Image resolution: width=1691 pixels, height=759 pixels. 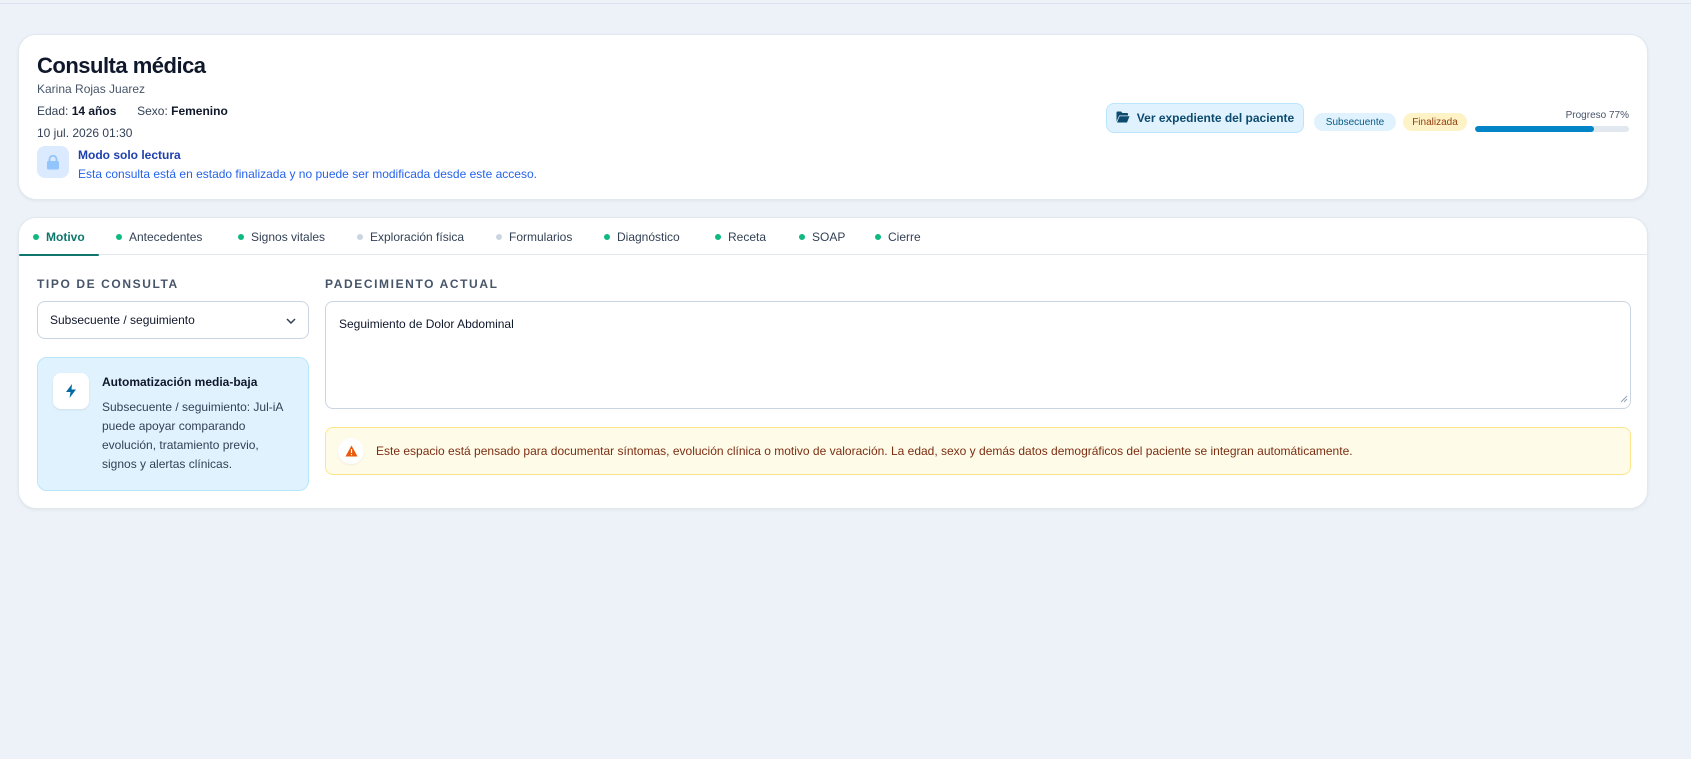 I want to click on readonly-title: Modo solo lectura, so click(x=129, y=155).